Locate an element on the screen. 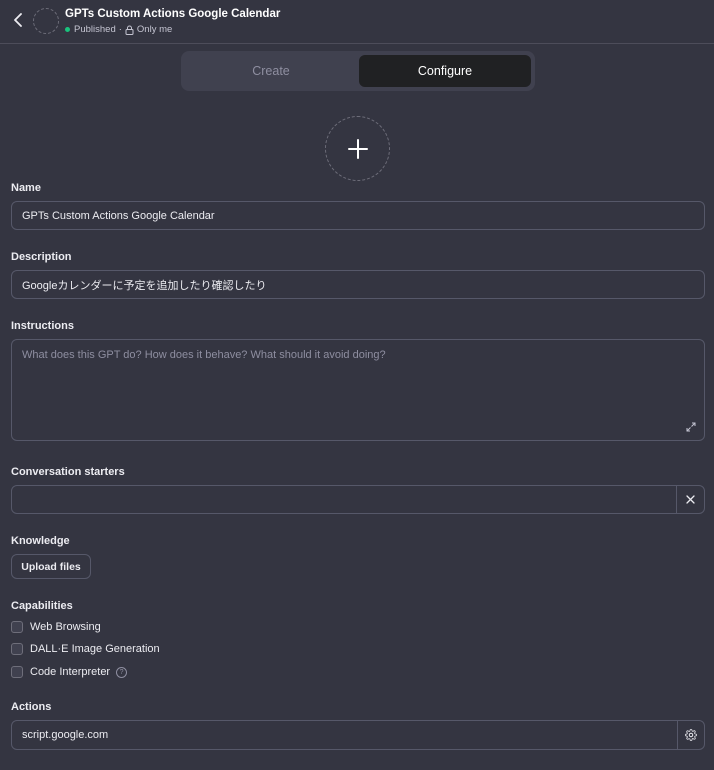 This screenshot has height=770, width=714. lock-icon is located at coordinates (129, 30).